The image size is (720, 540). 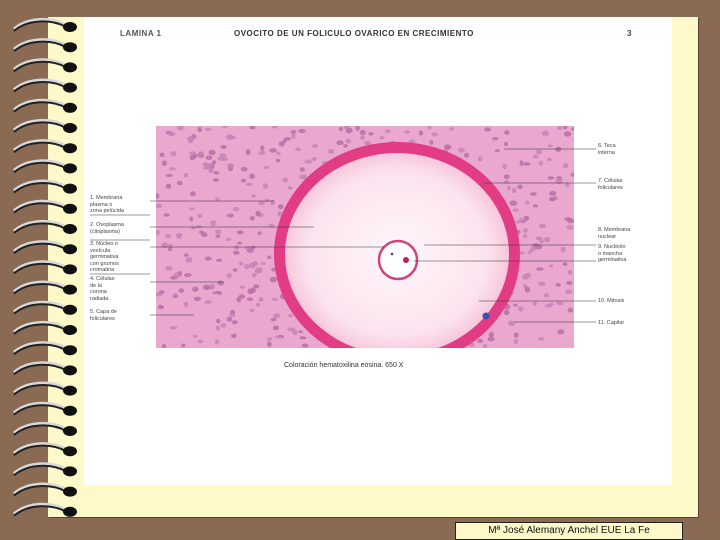 I want to click on label-1: 1. Membrana plasma o zona pelúcida, so click(x=107, y=204).